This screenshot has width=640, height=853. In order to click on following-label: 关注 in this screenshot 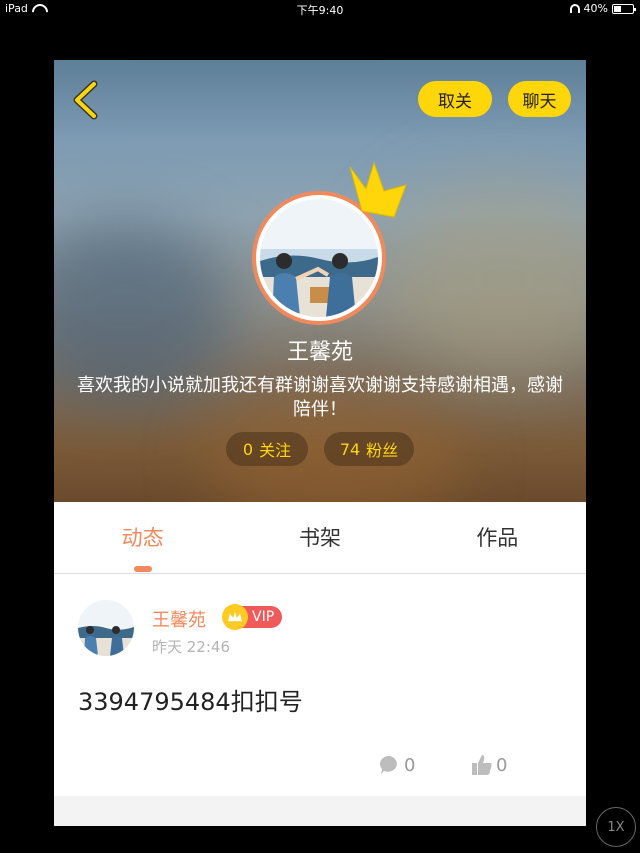, I will do `click(275, 450)`.